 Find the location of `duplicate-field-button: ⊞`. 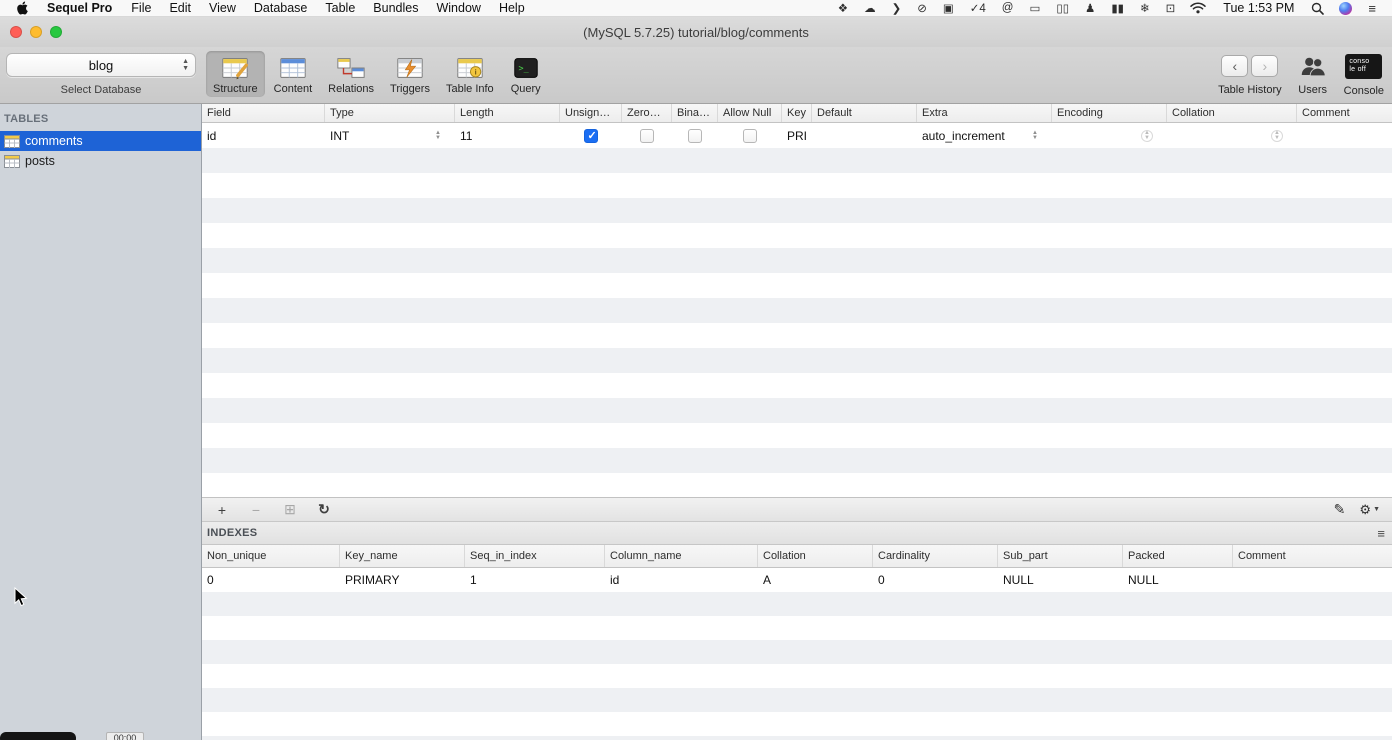

duplicate-field-button: ⊞ is located at coordinates (290, 509).